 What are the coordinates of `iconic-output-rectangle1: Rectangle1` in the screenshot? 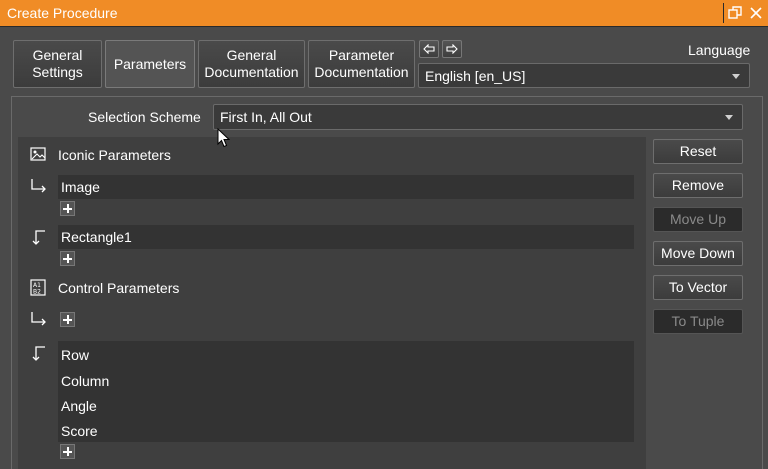 It's located at (96, 237).